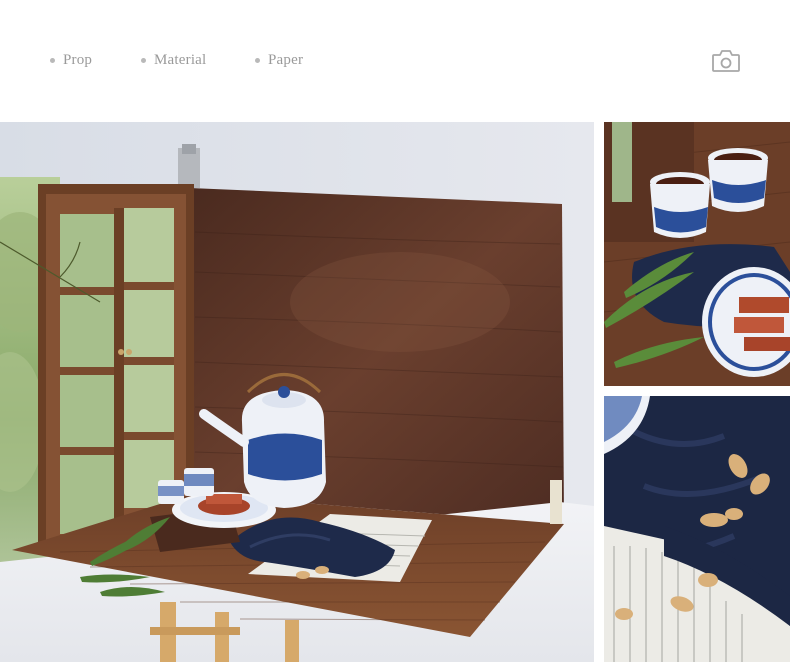 Image resolution: width=790 pixels, height=670 pixels. I want to click on tag-label: Material, so click(180, 59).